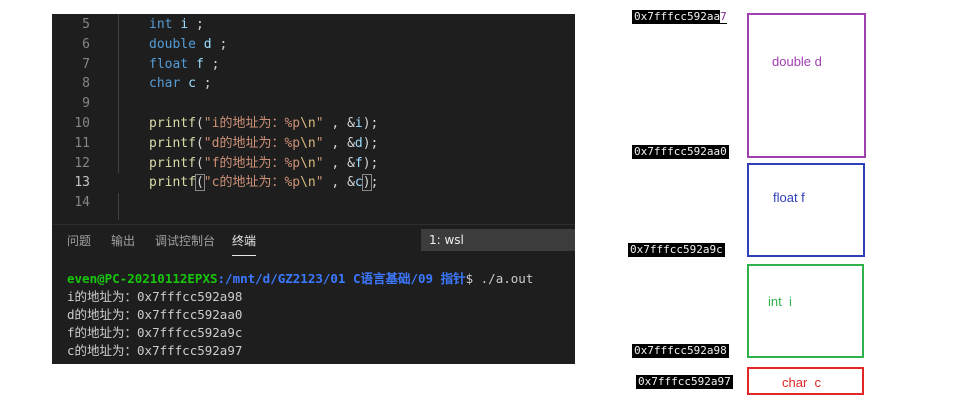 Image resolution: width=970 pixels, height=408 pixels. I want to click on code-token: char, so click(165, 84).